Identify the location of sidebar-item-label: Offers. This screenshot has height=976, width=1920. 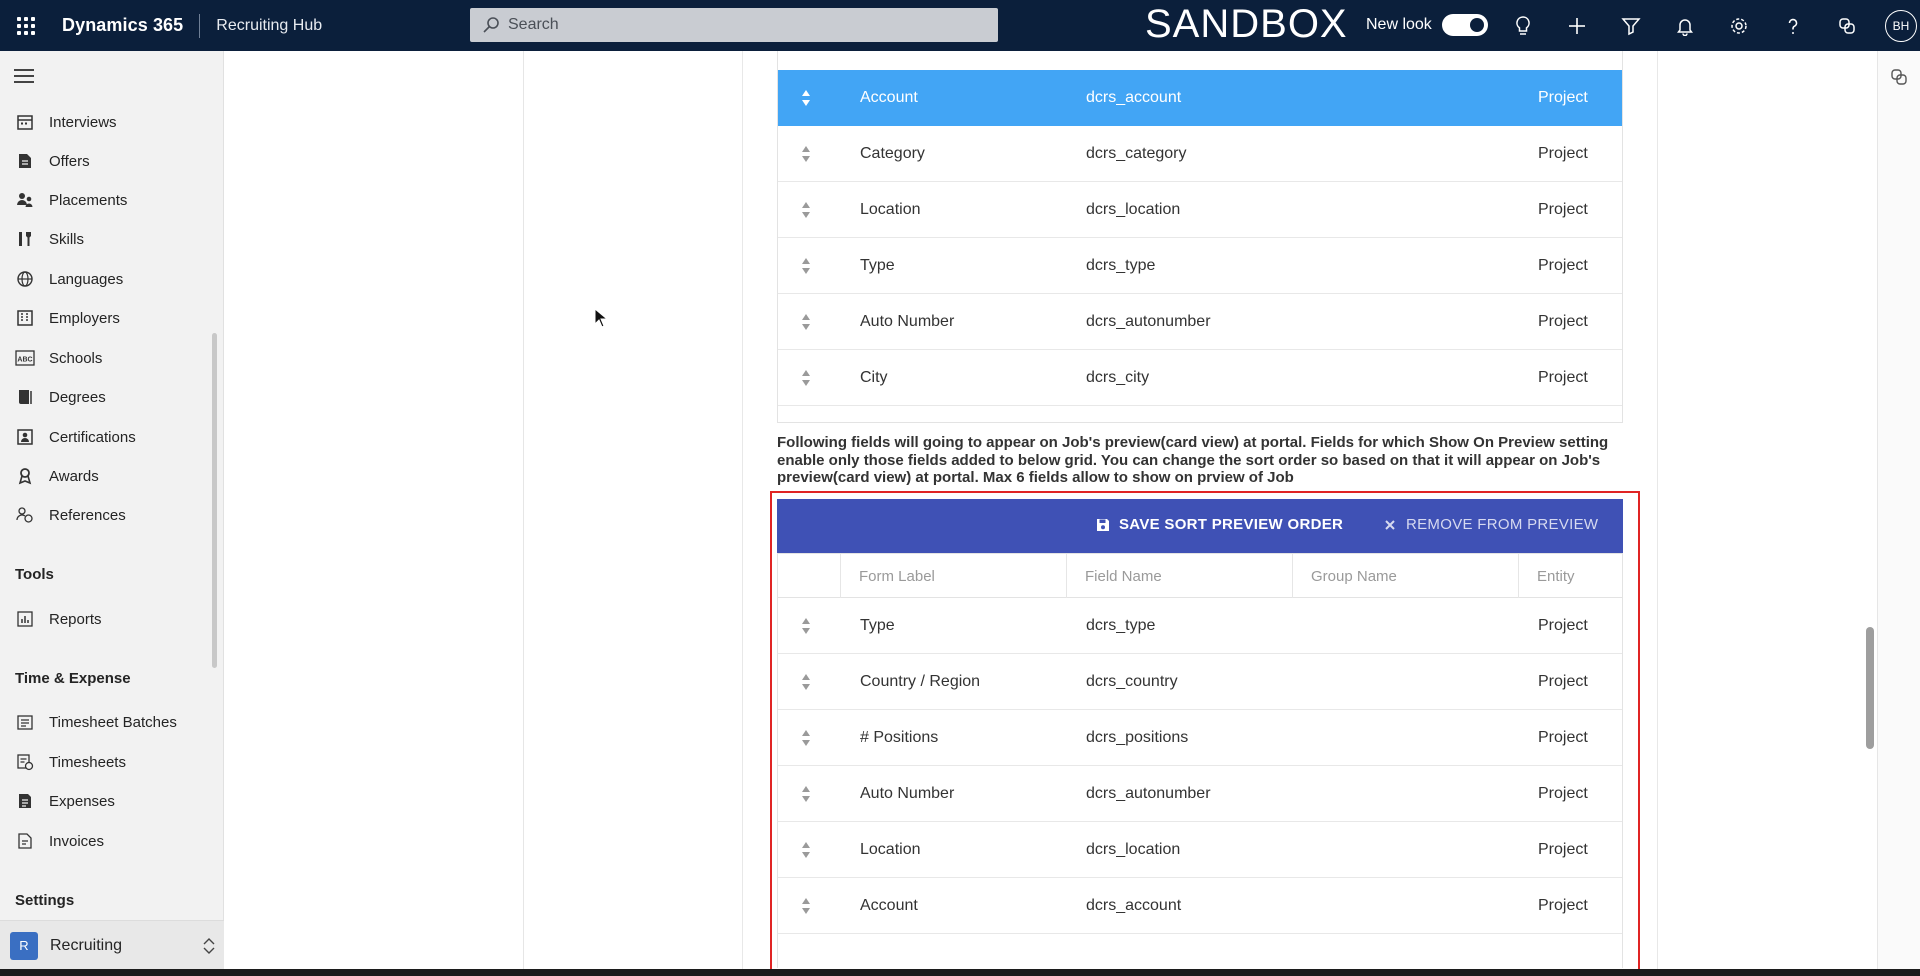
(69, 161).